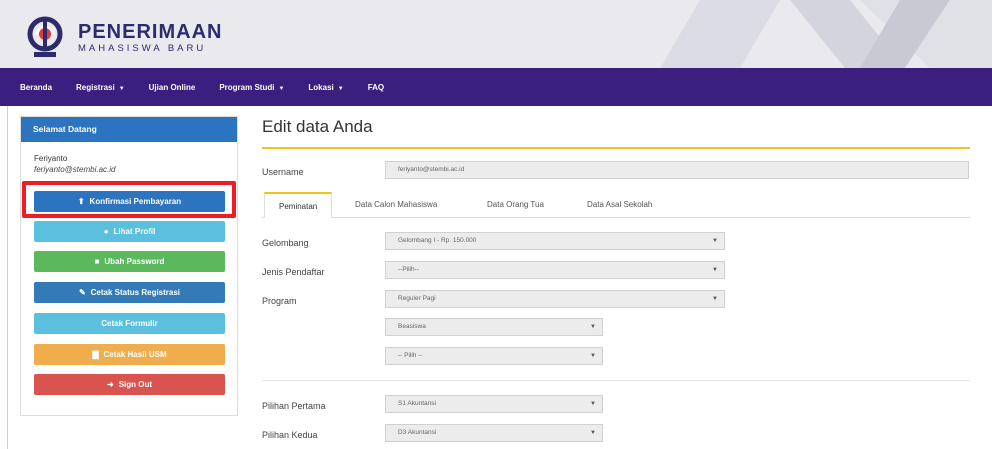 The width and height of the screenshot is (992, 449). Describe the element at coordinates (616, 148) in the screenshot. I see `title-underline` at that location.